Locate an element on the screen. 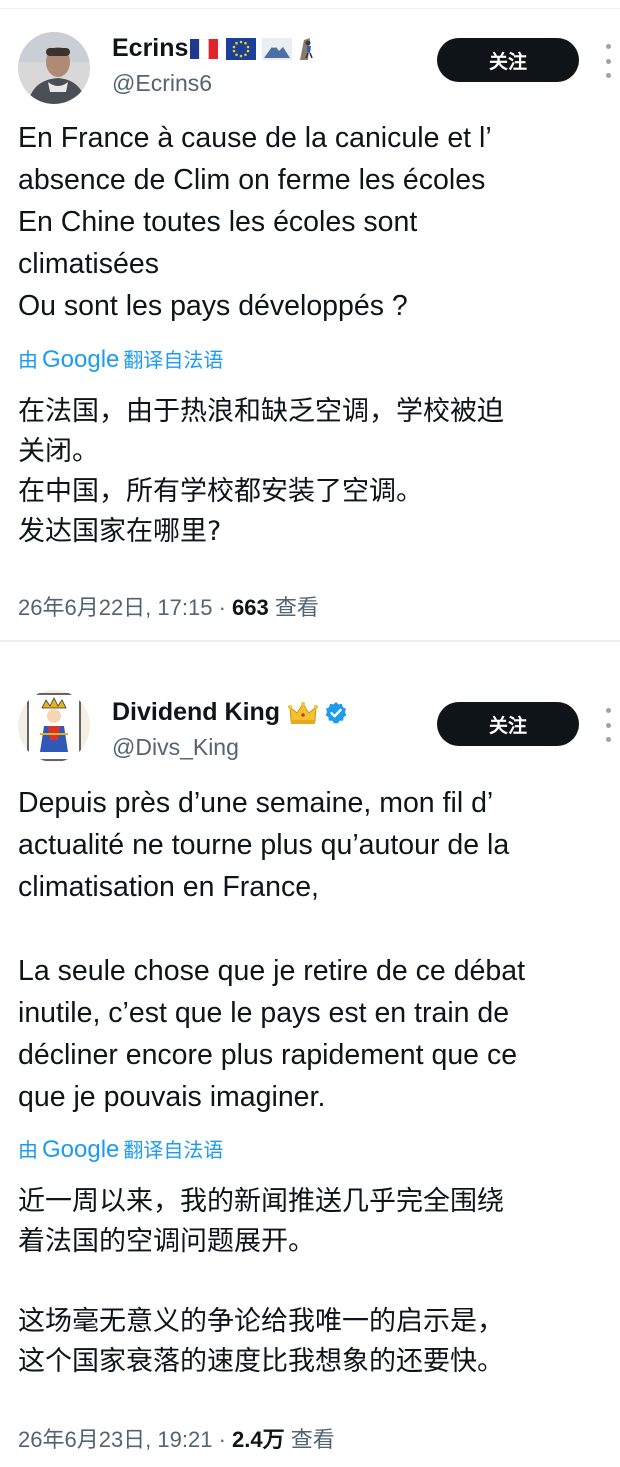  france-flag-icon is located at coordinates (204, 48).